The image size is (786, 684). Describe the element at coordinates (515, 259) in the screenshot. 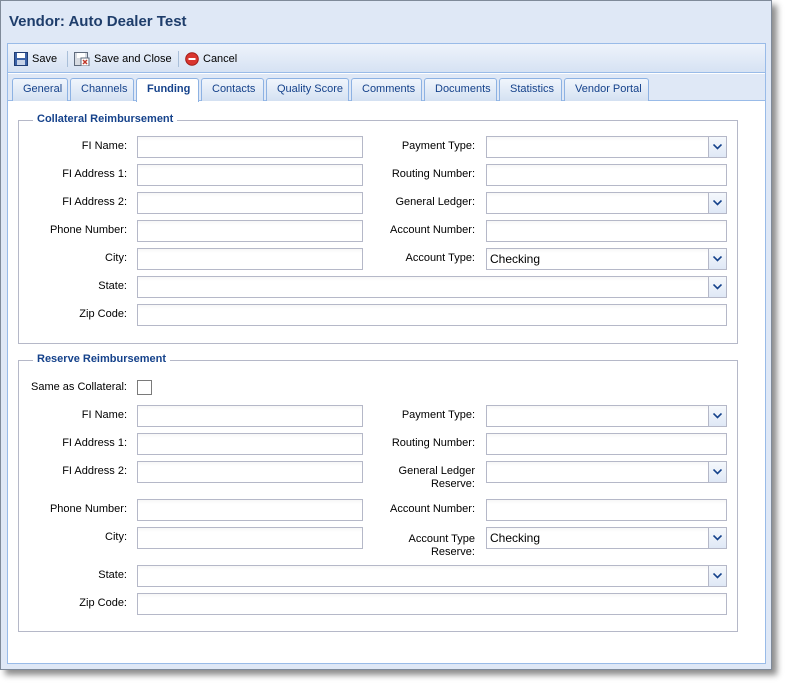

I see `account-type-value: Checking` at that location.